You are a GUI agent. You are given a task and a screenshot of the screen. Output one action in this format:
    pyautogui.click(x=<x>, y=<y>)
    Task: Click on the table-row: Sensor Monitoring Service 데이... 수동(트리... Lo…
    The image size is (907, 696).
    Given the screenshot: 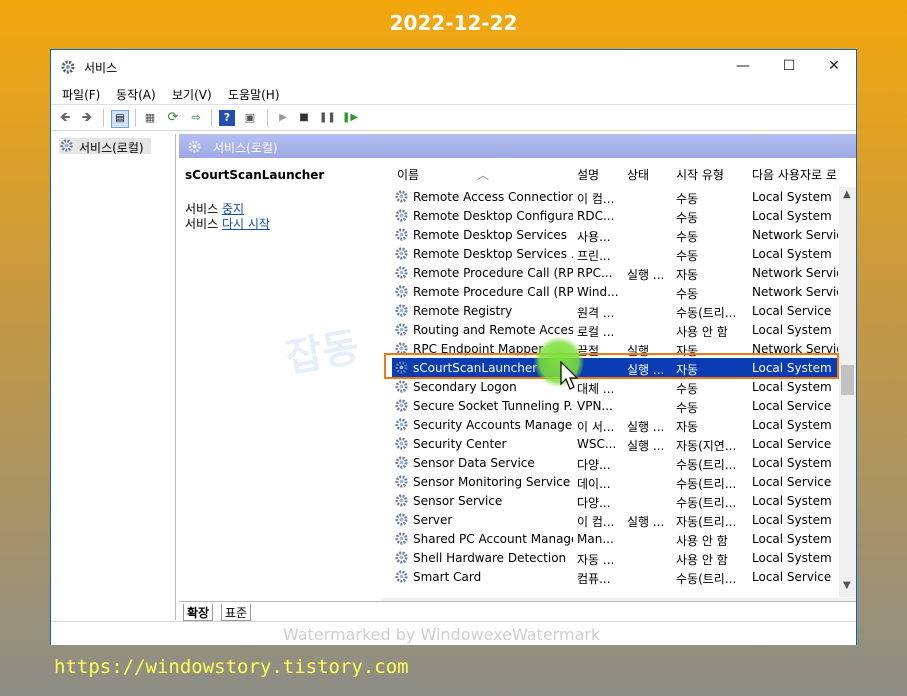 What is the action you would take?
    pyautogui.click(x=615, y=481)
    